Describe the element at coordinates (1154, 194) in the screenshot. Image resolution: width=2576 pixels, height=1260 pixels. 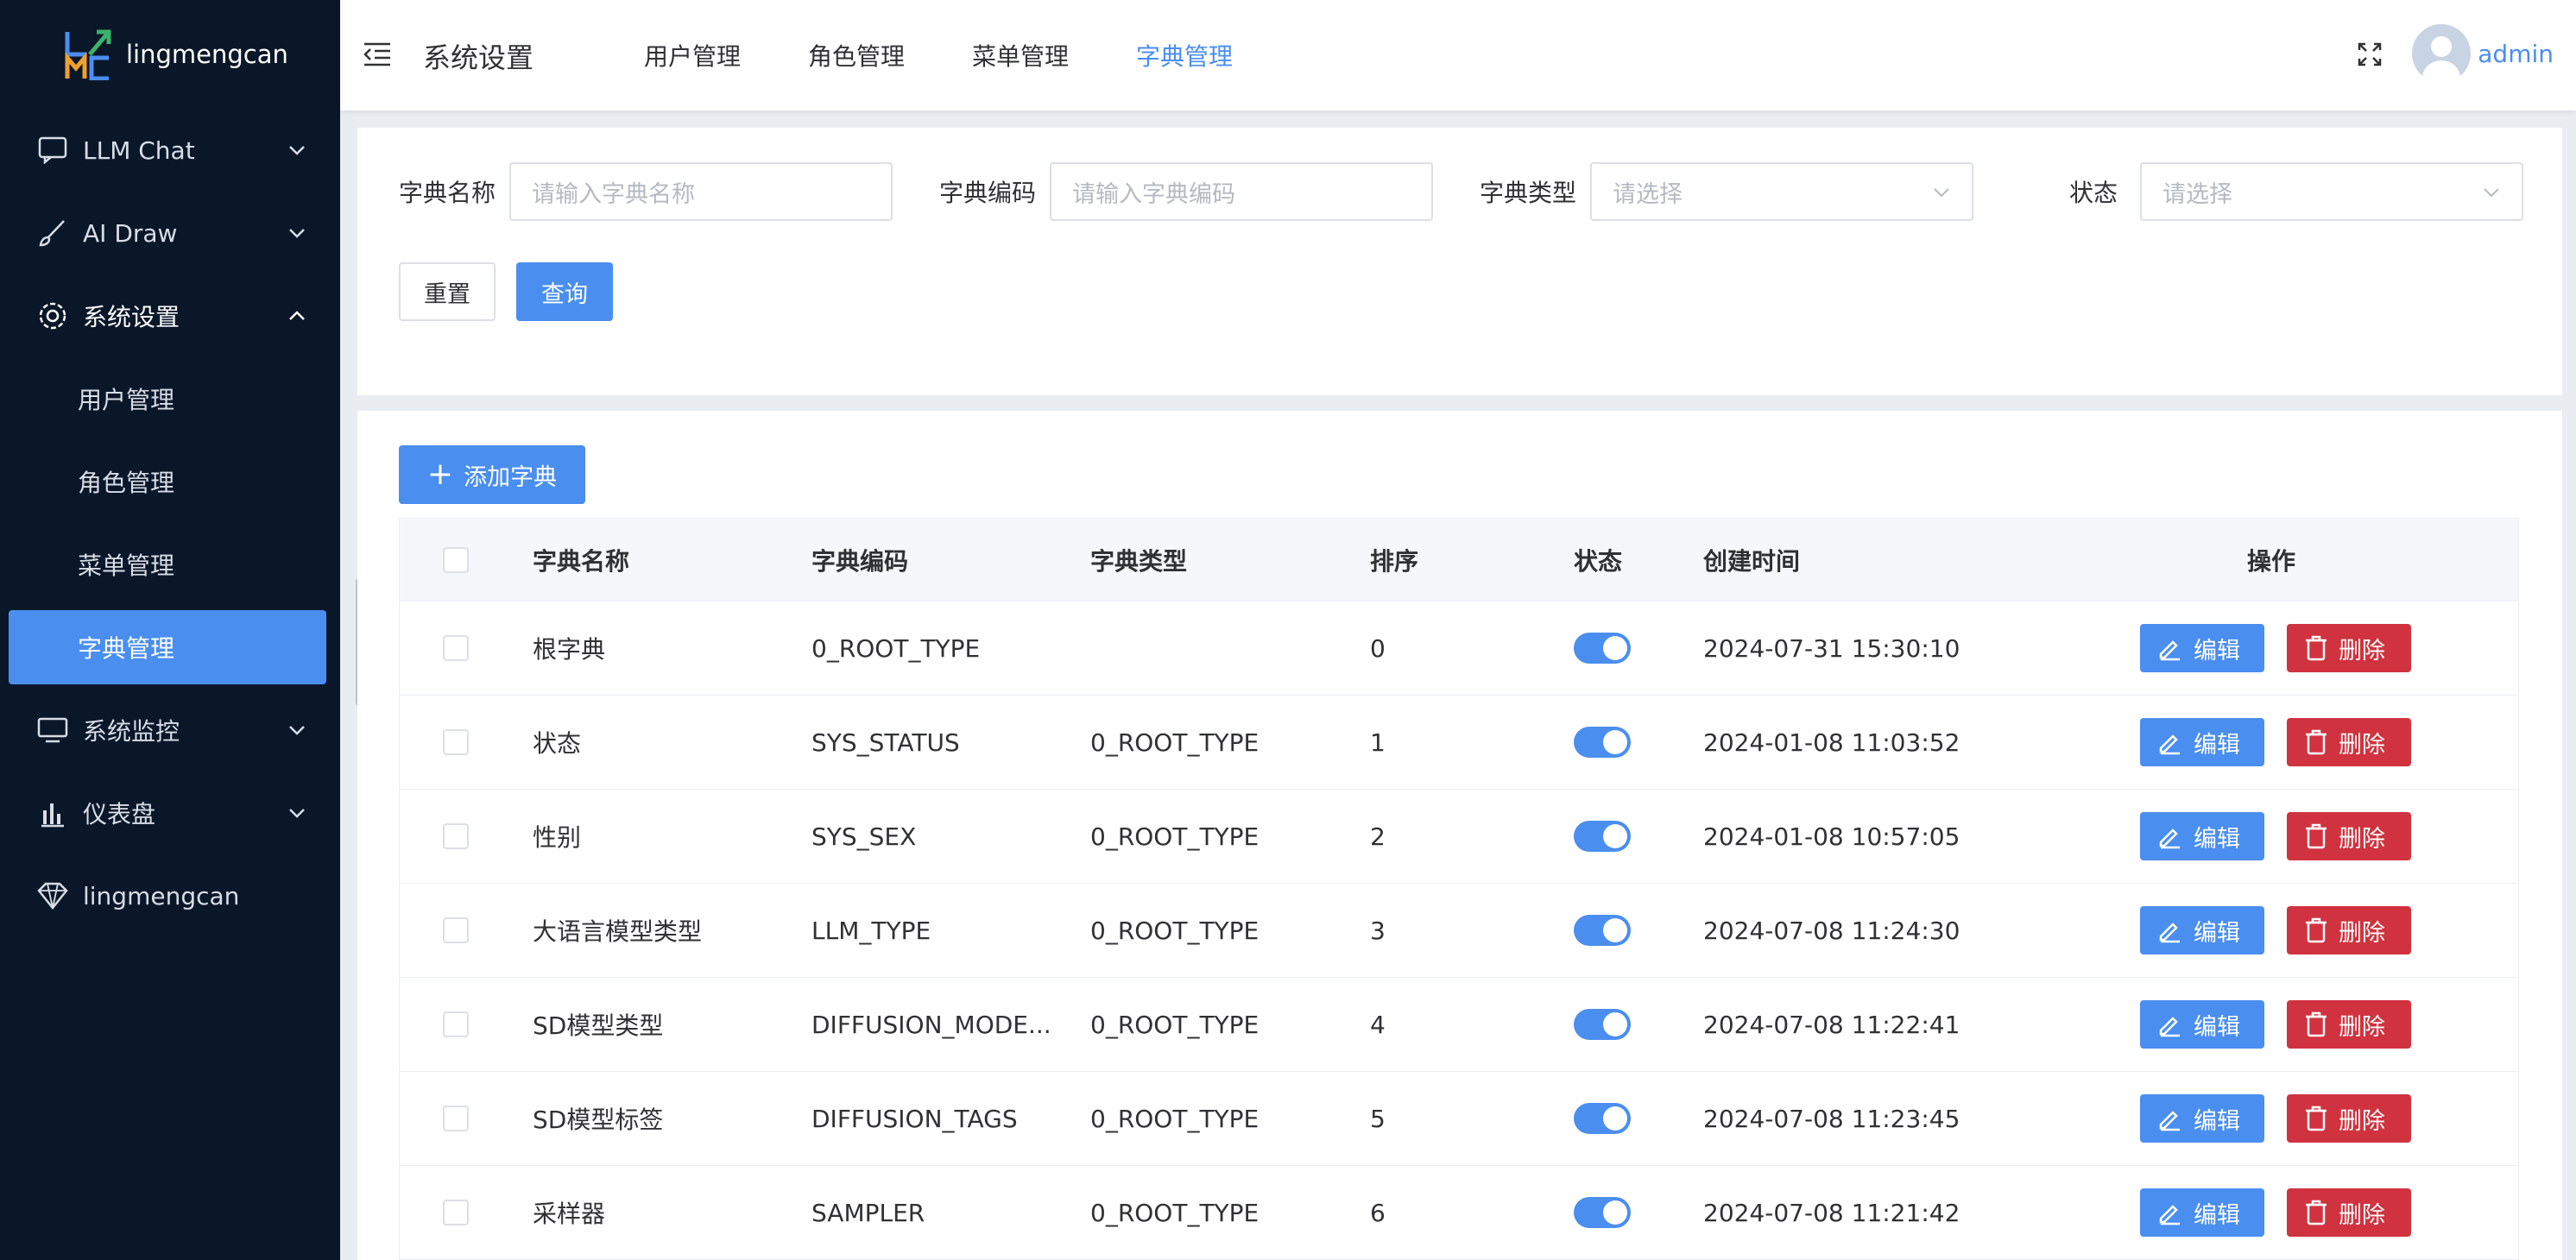
I see `dict-code-placeholder: 请输入字典编码` at that location.